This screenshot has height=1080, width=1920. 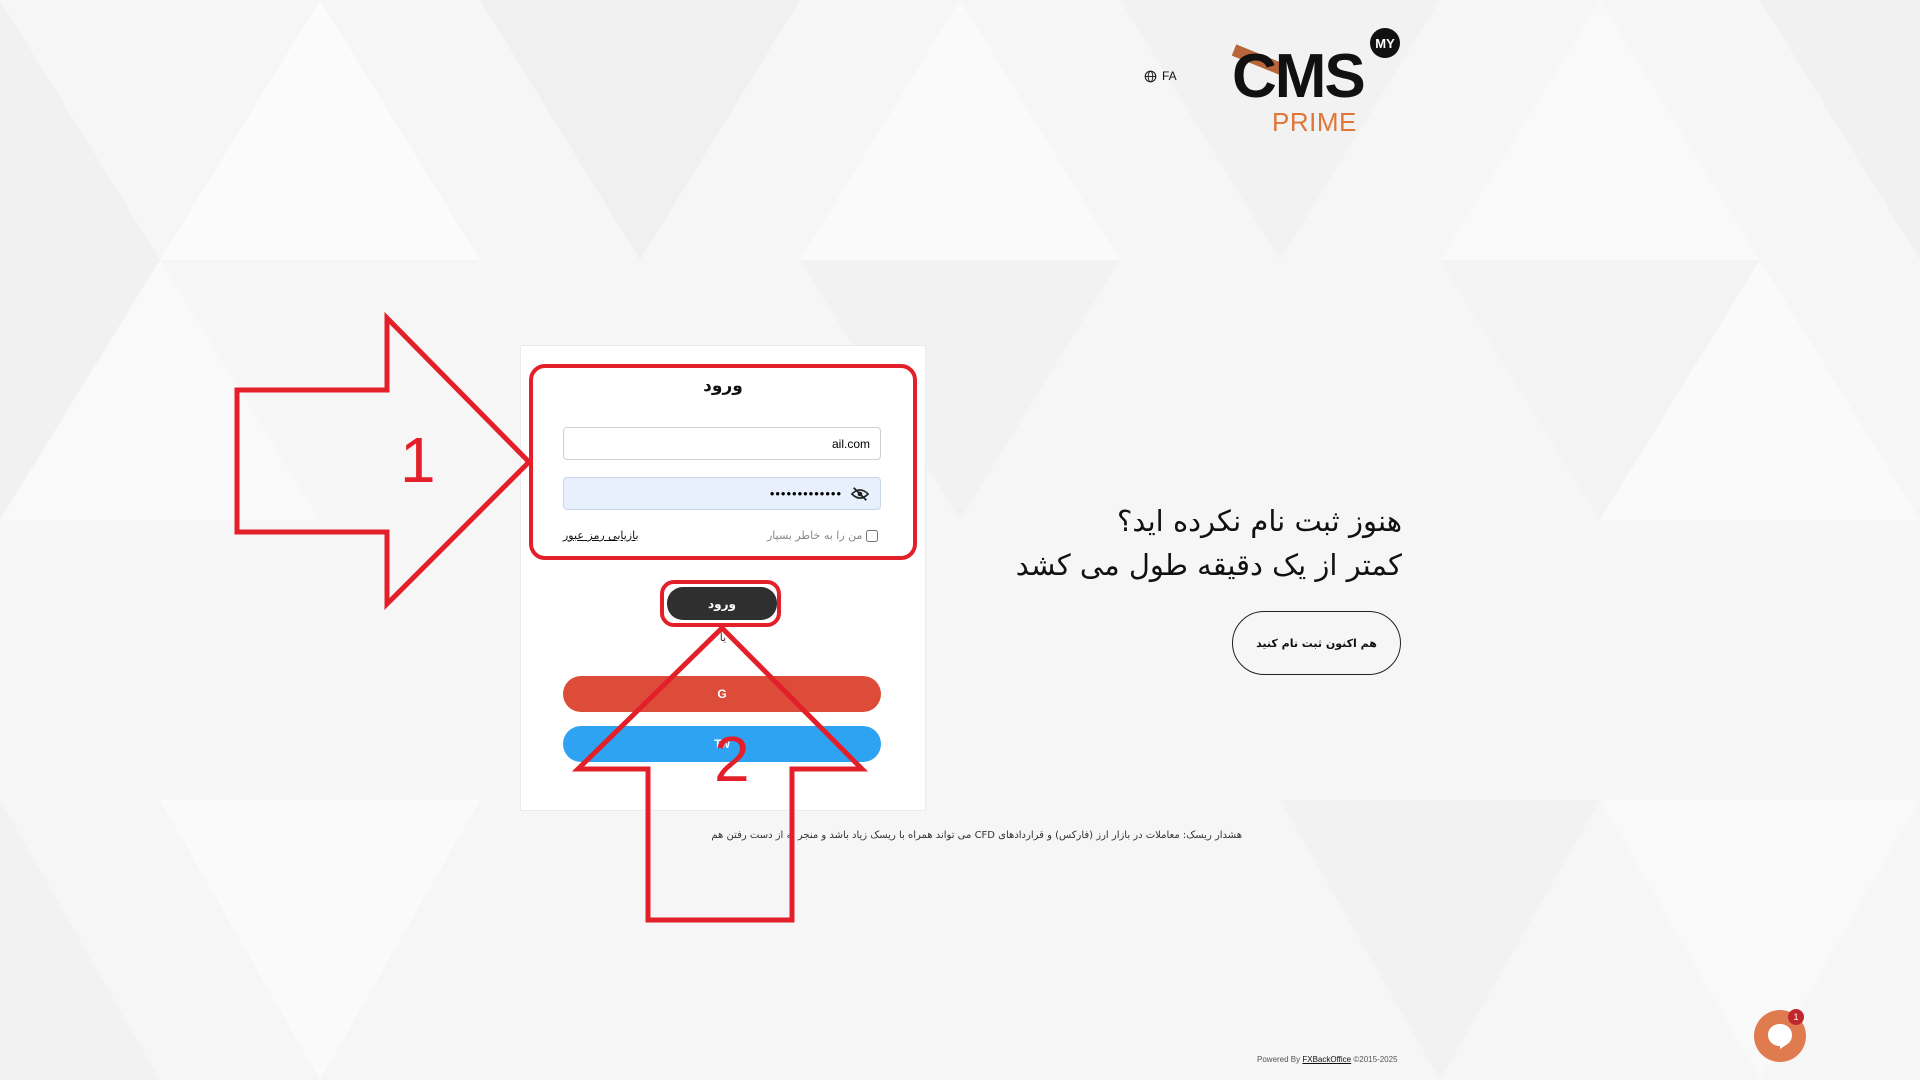 What do you see at coordinates (1208, 565) in the screenshot?
I see `signup-line-2: کمتر از یک دقیقه طول می کشد` at bounding box center [1208, 565].